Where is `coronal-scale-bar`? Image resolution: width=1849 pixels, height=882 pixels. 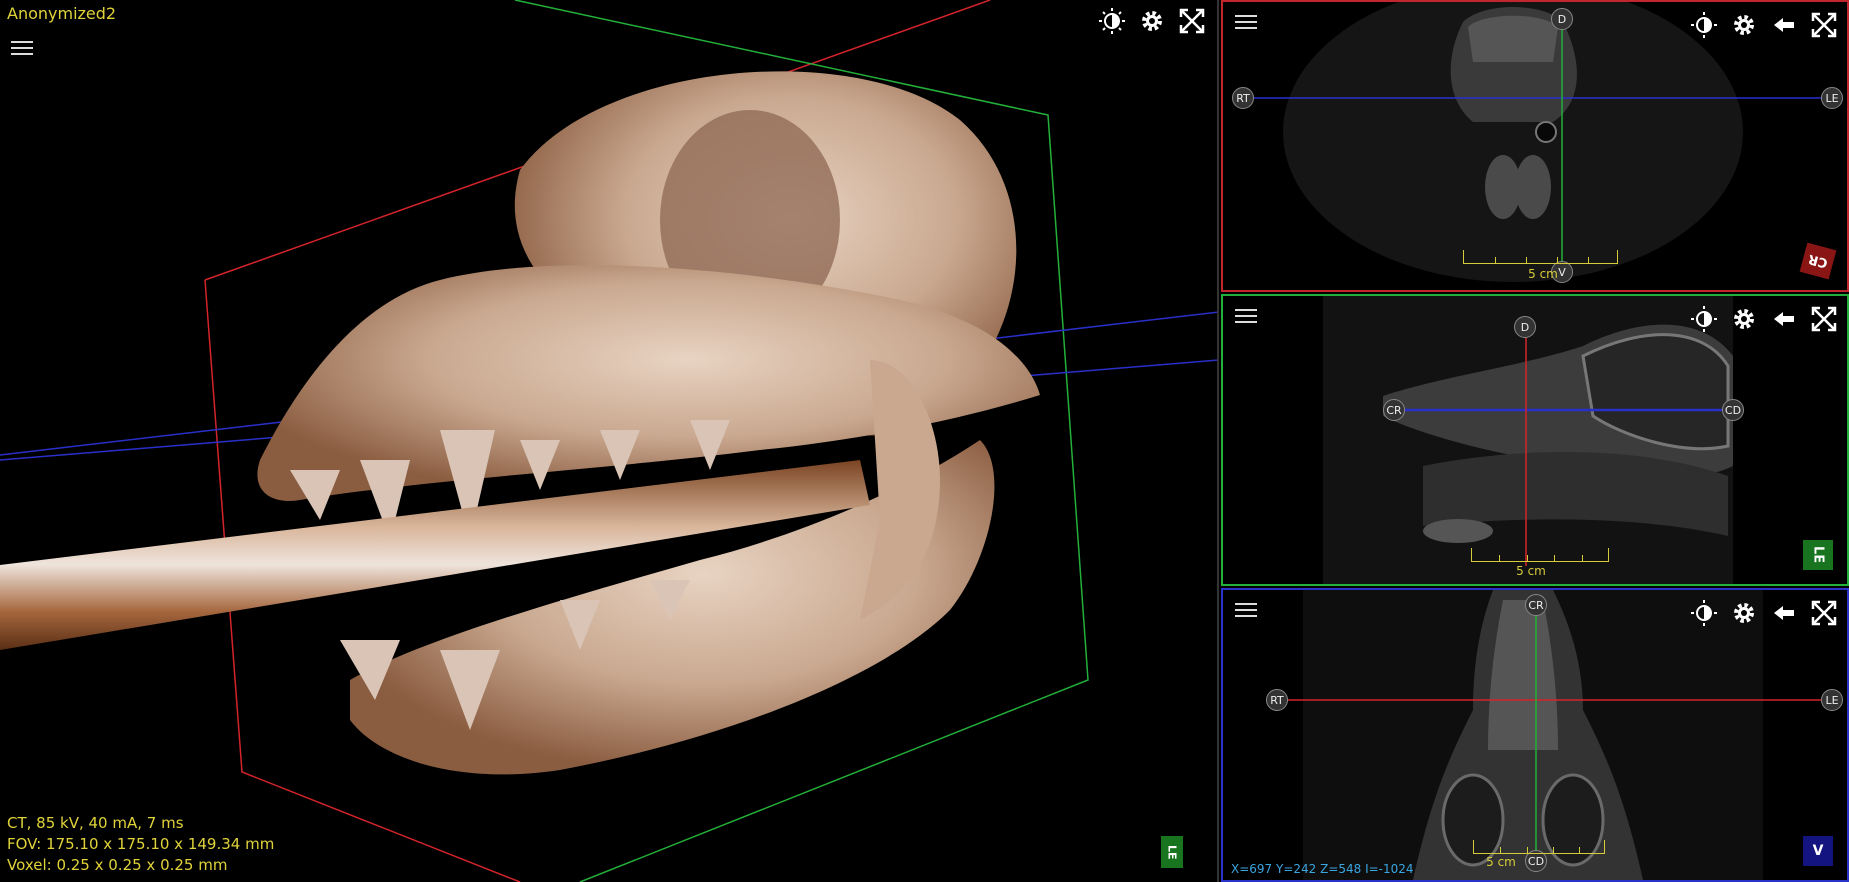
coronal-scale-bar is located at coordinates (1539, 847).